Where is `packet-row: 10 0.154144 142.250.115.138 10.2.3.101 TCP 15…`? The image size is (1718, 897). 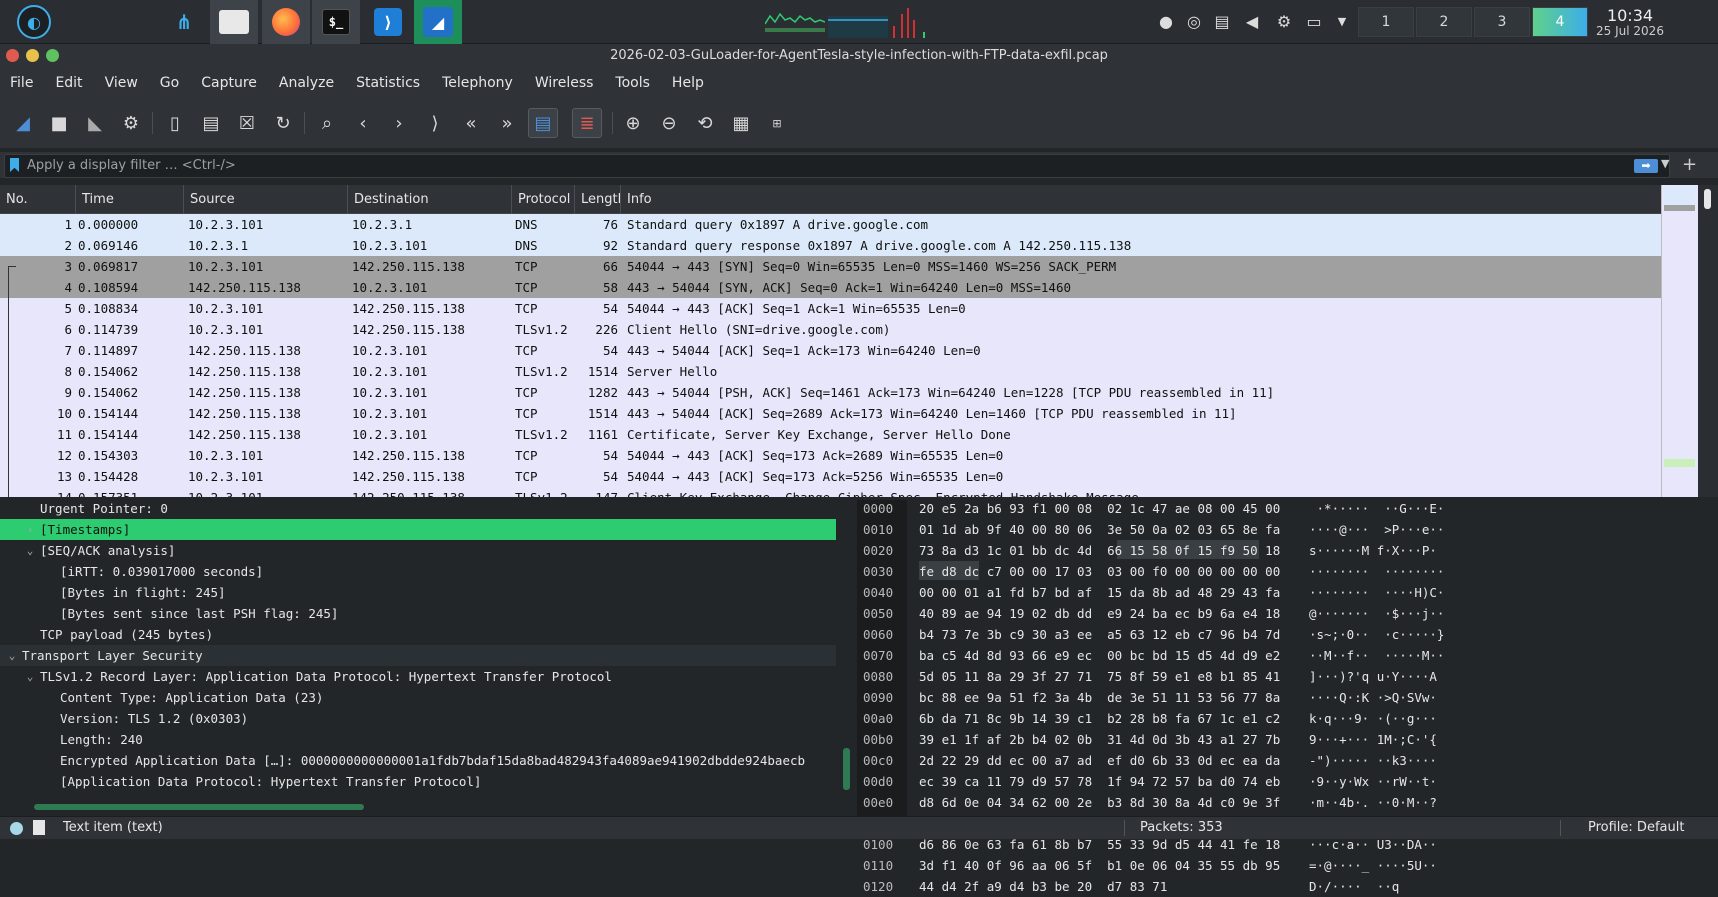
packet-row: 10 0.154144 142.250.115.138 10.2.3.101 TCP 15… is located at coordinates (830, 413).